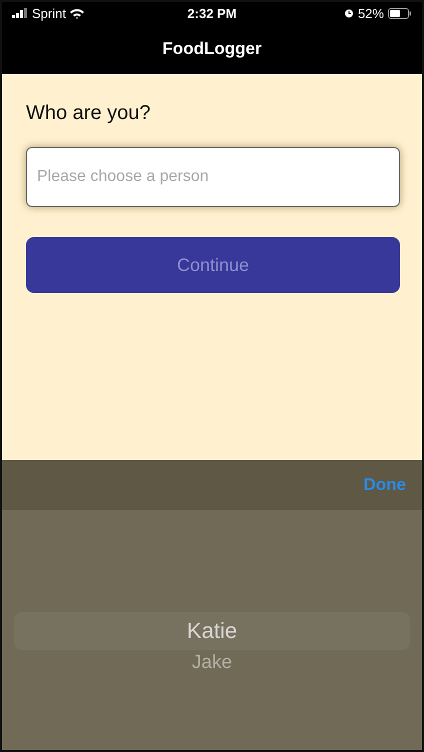 The image size is (424, 752). What do you see at coordinates (213, 177) in the screenshot?
I see `person-field: Please choose a person` at bounding box center [213, 177].